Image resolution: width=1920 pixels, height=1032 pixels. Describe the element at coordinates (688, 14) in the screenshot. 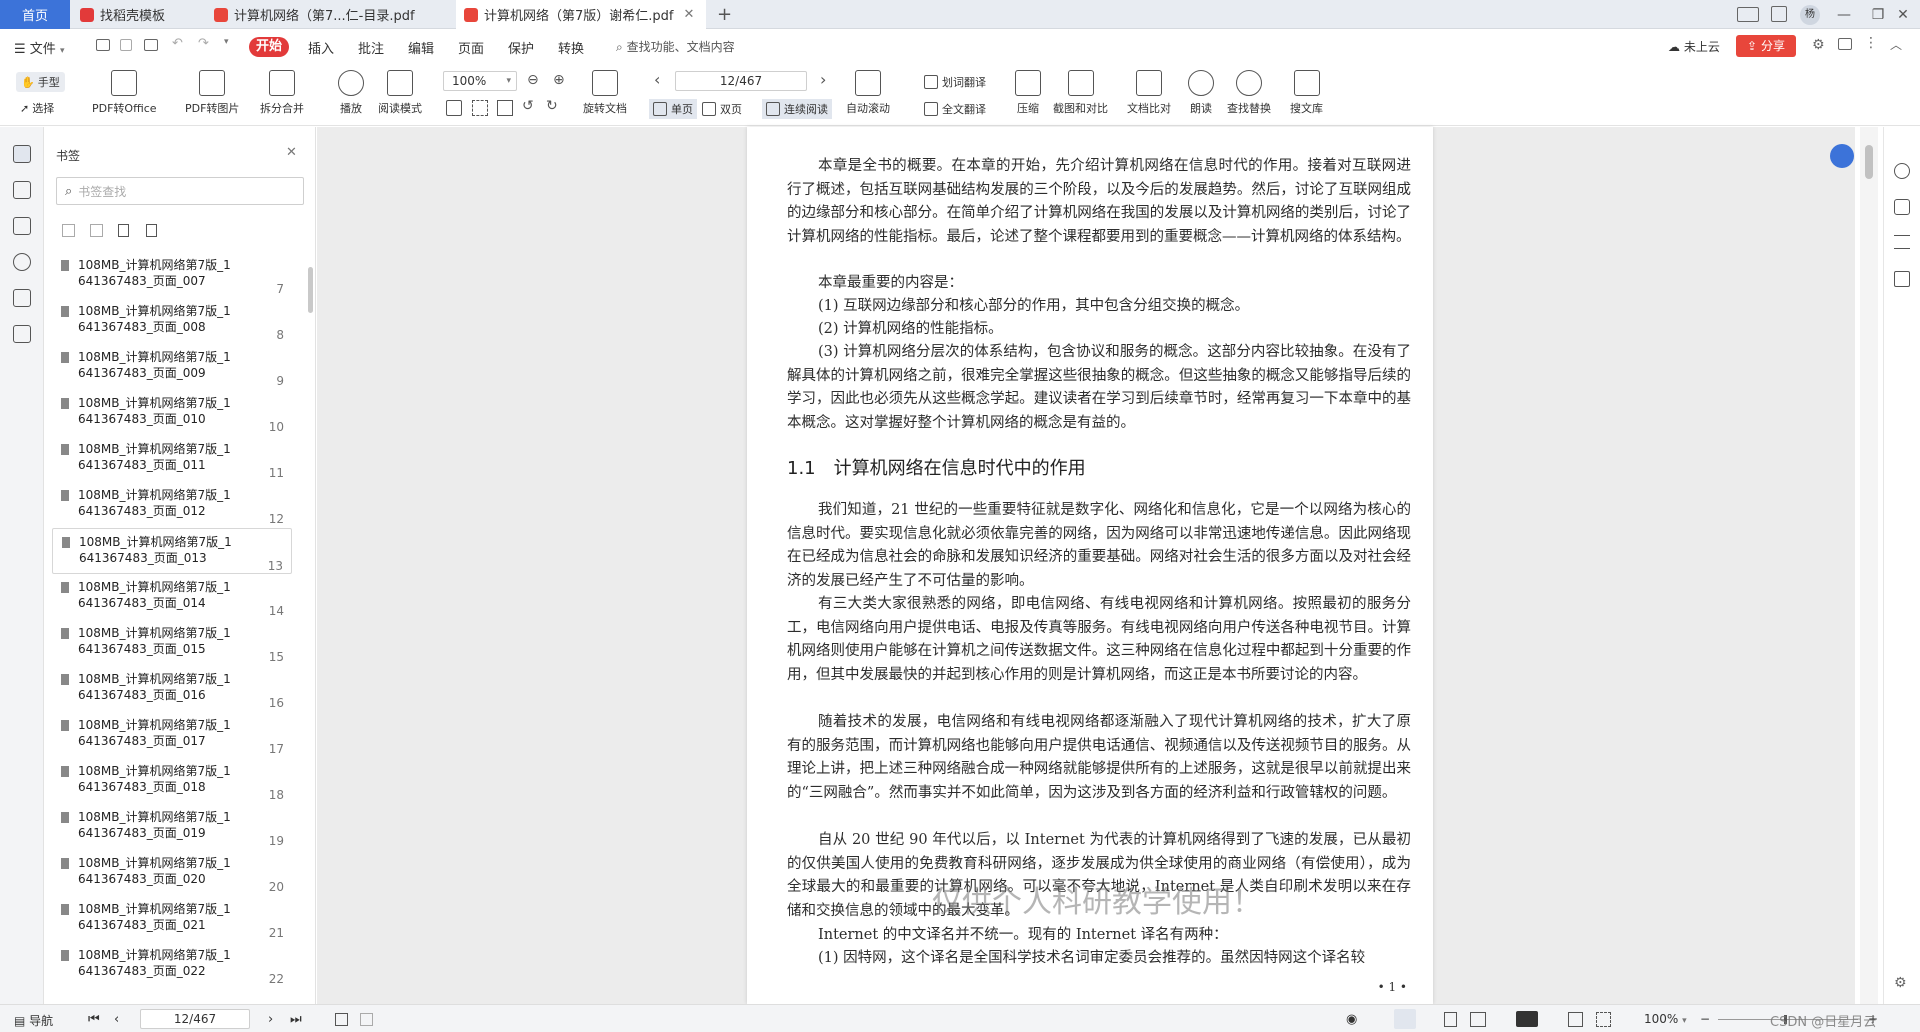

I see `close-tab-icon: ✕` at that location.